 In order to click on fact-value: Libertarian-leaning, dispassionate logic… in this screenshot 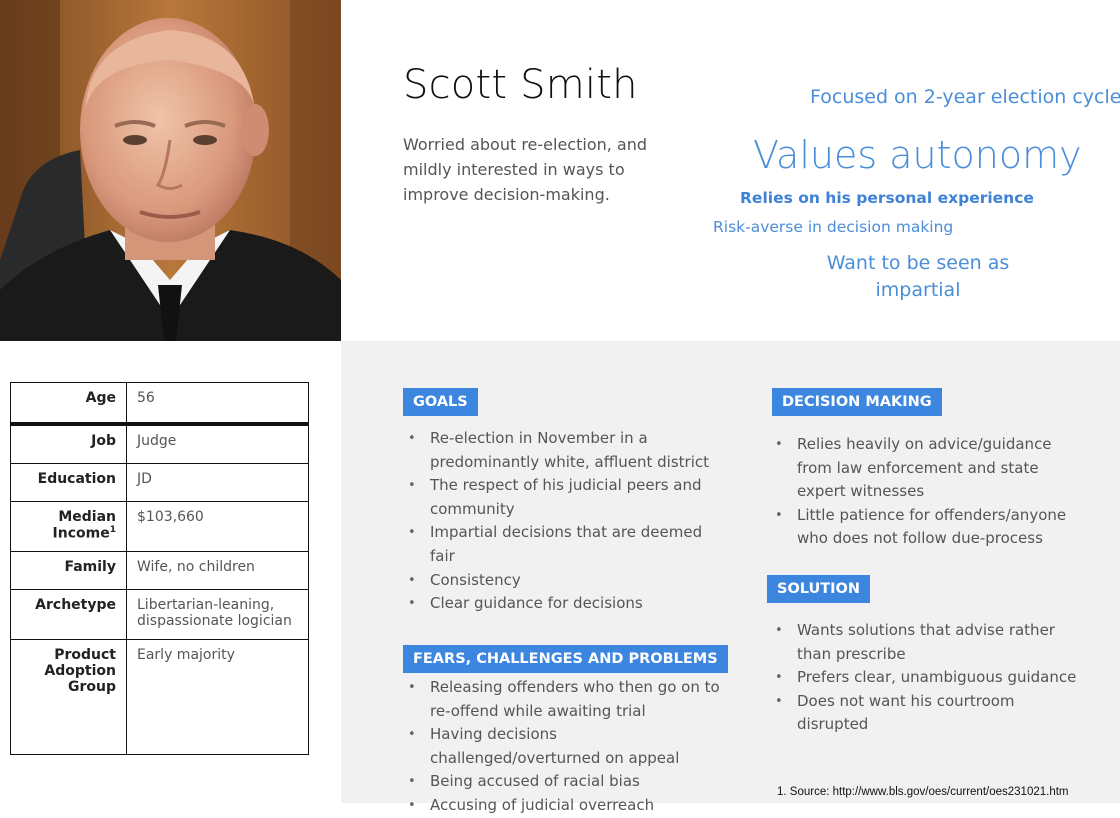, I will do `click(217, 614)`.